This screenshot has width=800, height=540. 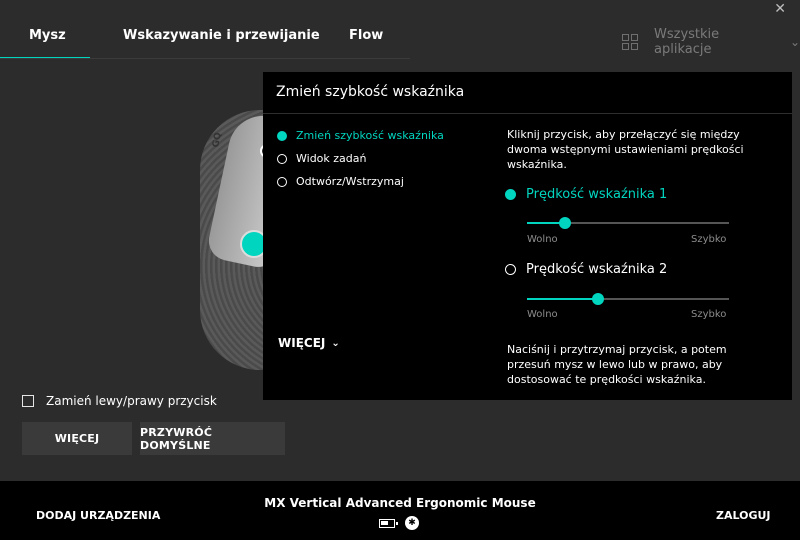 What do you see at coordinates (630, 42) in the screenshot?
I see `grid-icon` at bounding box center [630, 42].